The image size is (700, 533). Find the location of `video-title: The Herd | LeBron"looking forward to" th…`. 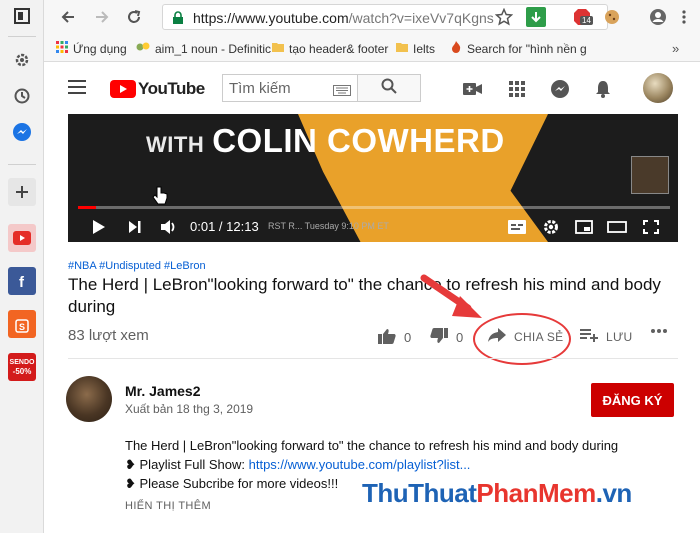

video-title: The Herd | LeBron"looking forward to" th… is located at coordinates (364, 295).